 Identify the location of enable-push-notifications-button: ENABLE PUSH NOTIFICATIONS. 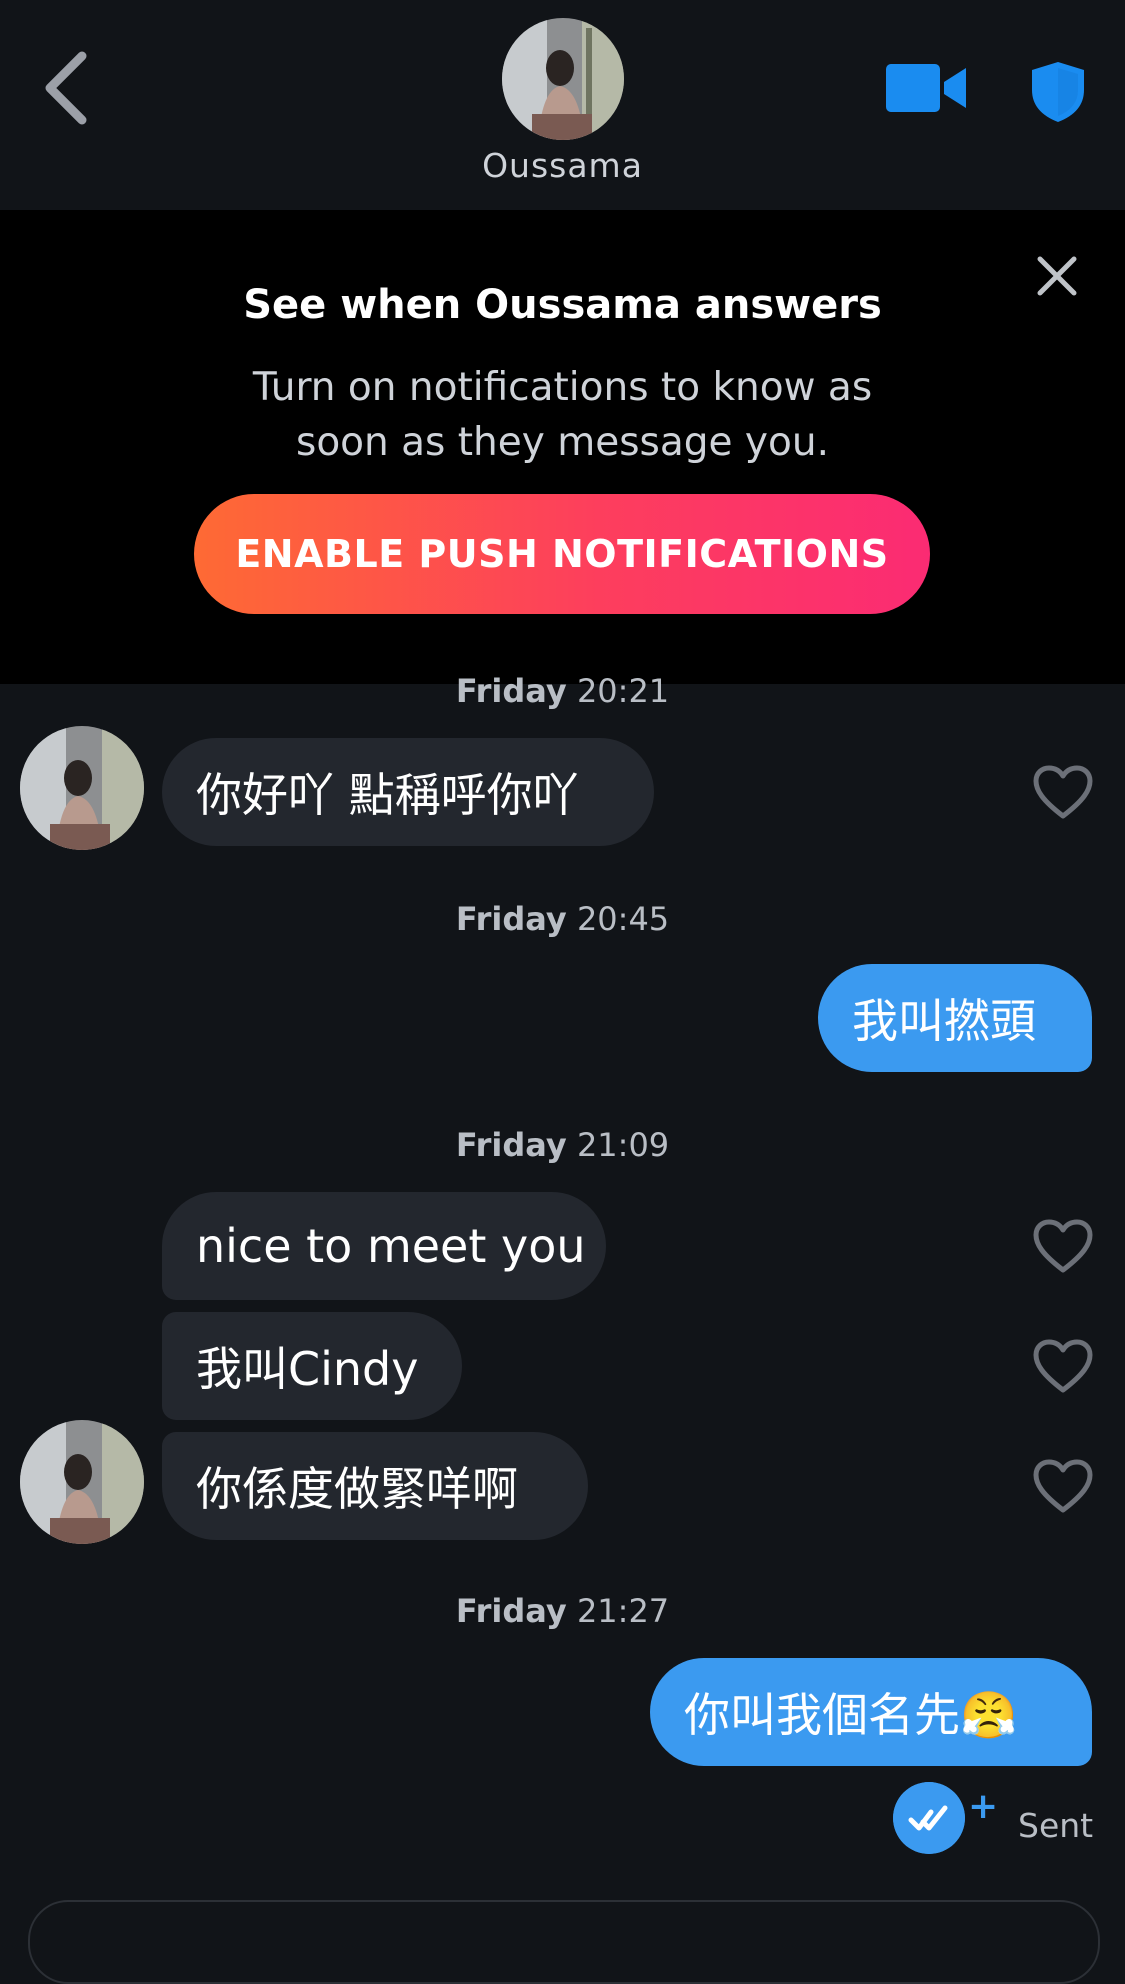
(562, 554).